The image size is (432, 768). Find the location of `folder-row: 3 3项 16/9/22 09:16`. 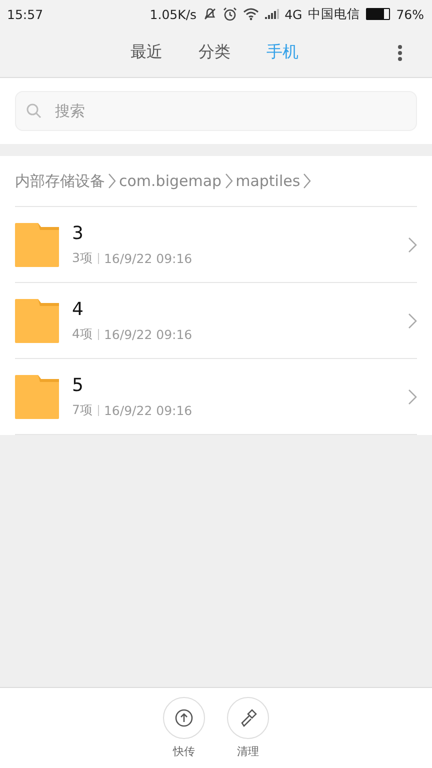

folder-row: 3 3项 16/9/22 09:16 is located at coordinates (216, 245).